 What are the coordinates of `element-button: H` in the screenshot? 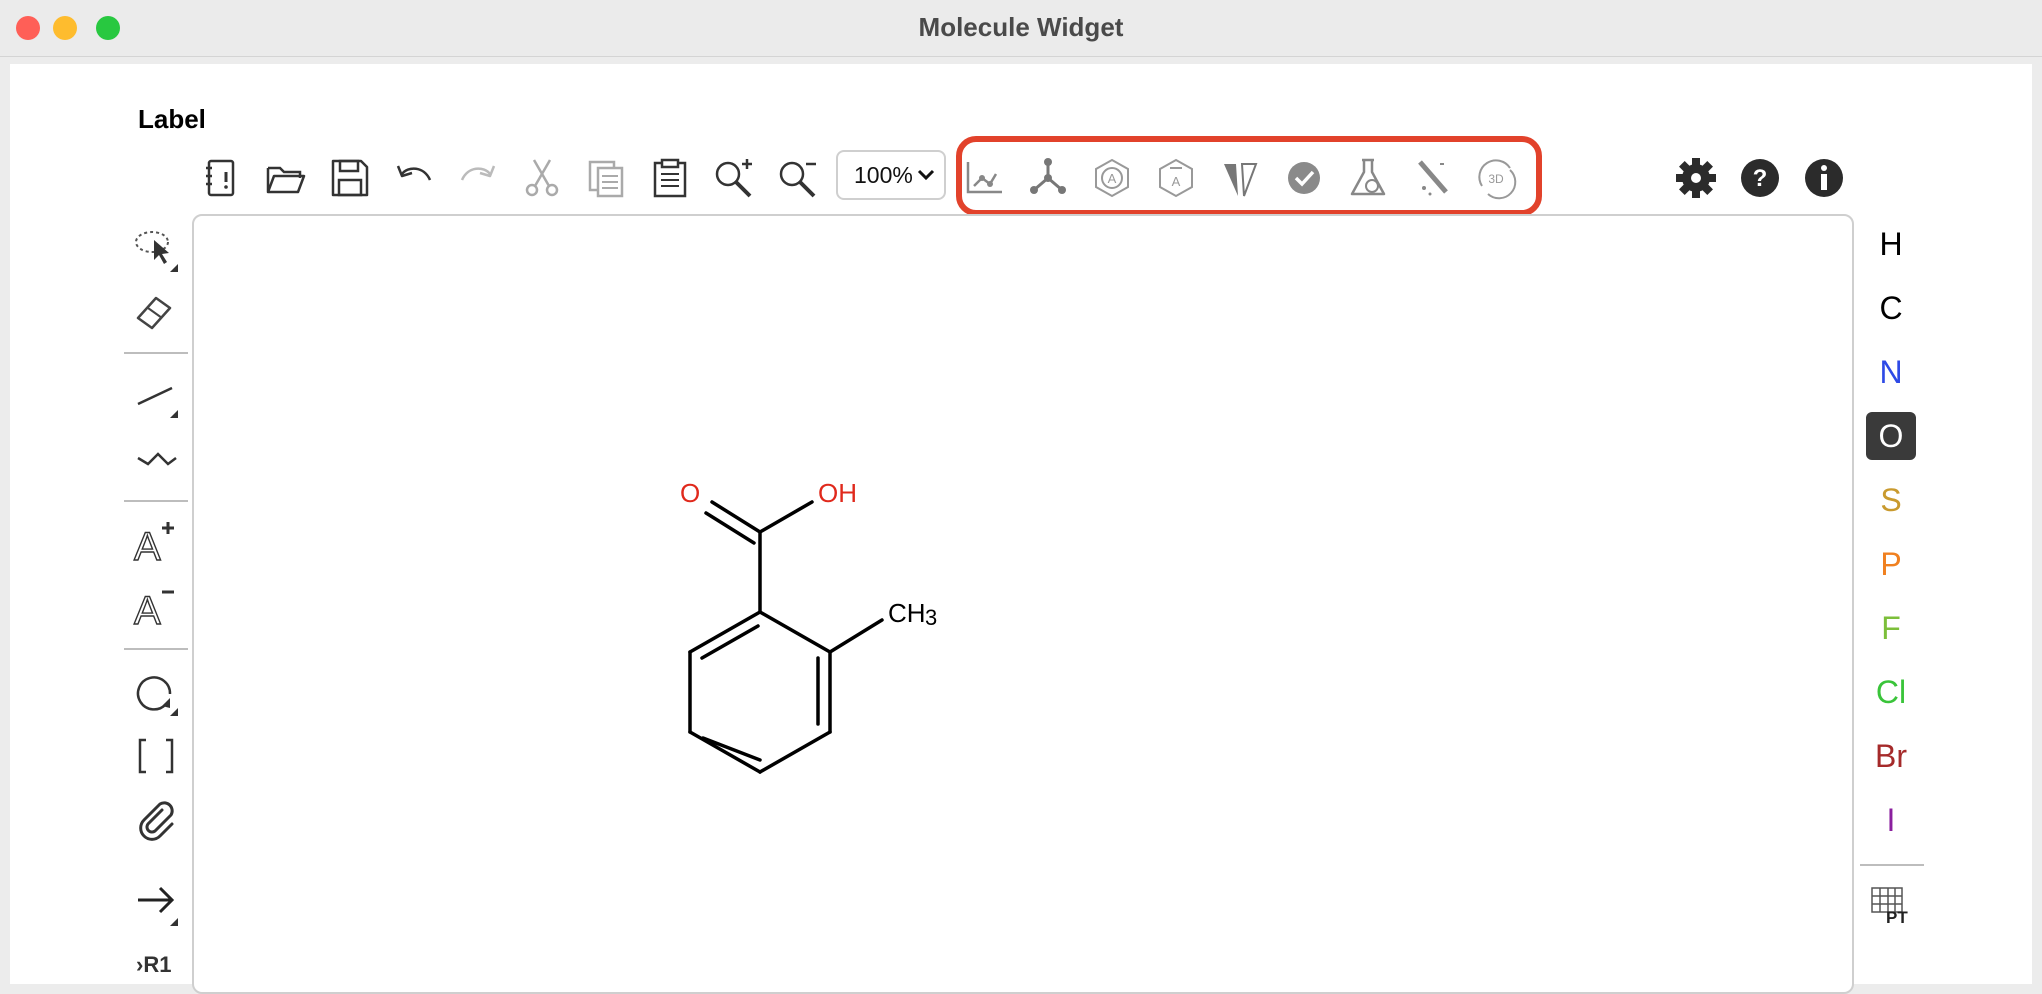 It's located at (1891, 244).